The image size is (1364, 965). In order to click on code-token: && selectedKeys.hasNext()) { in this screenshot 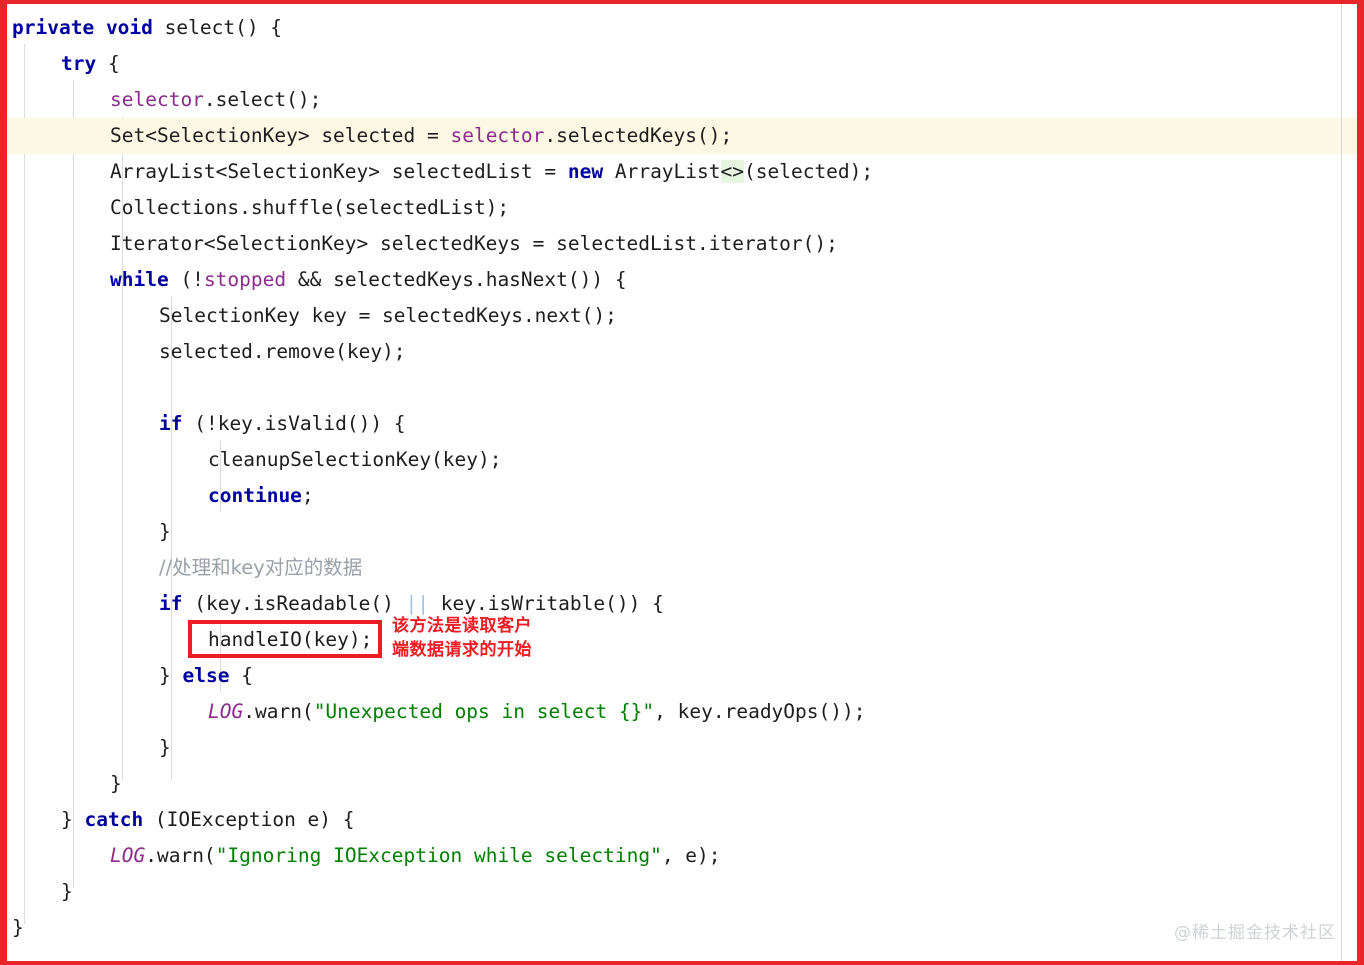, I will do `click(456, 279)`.